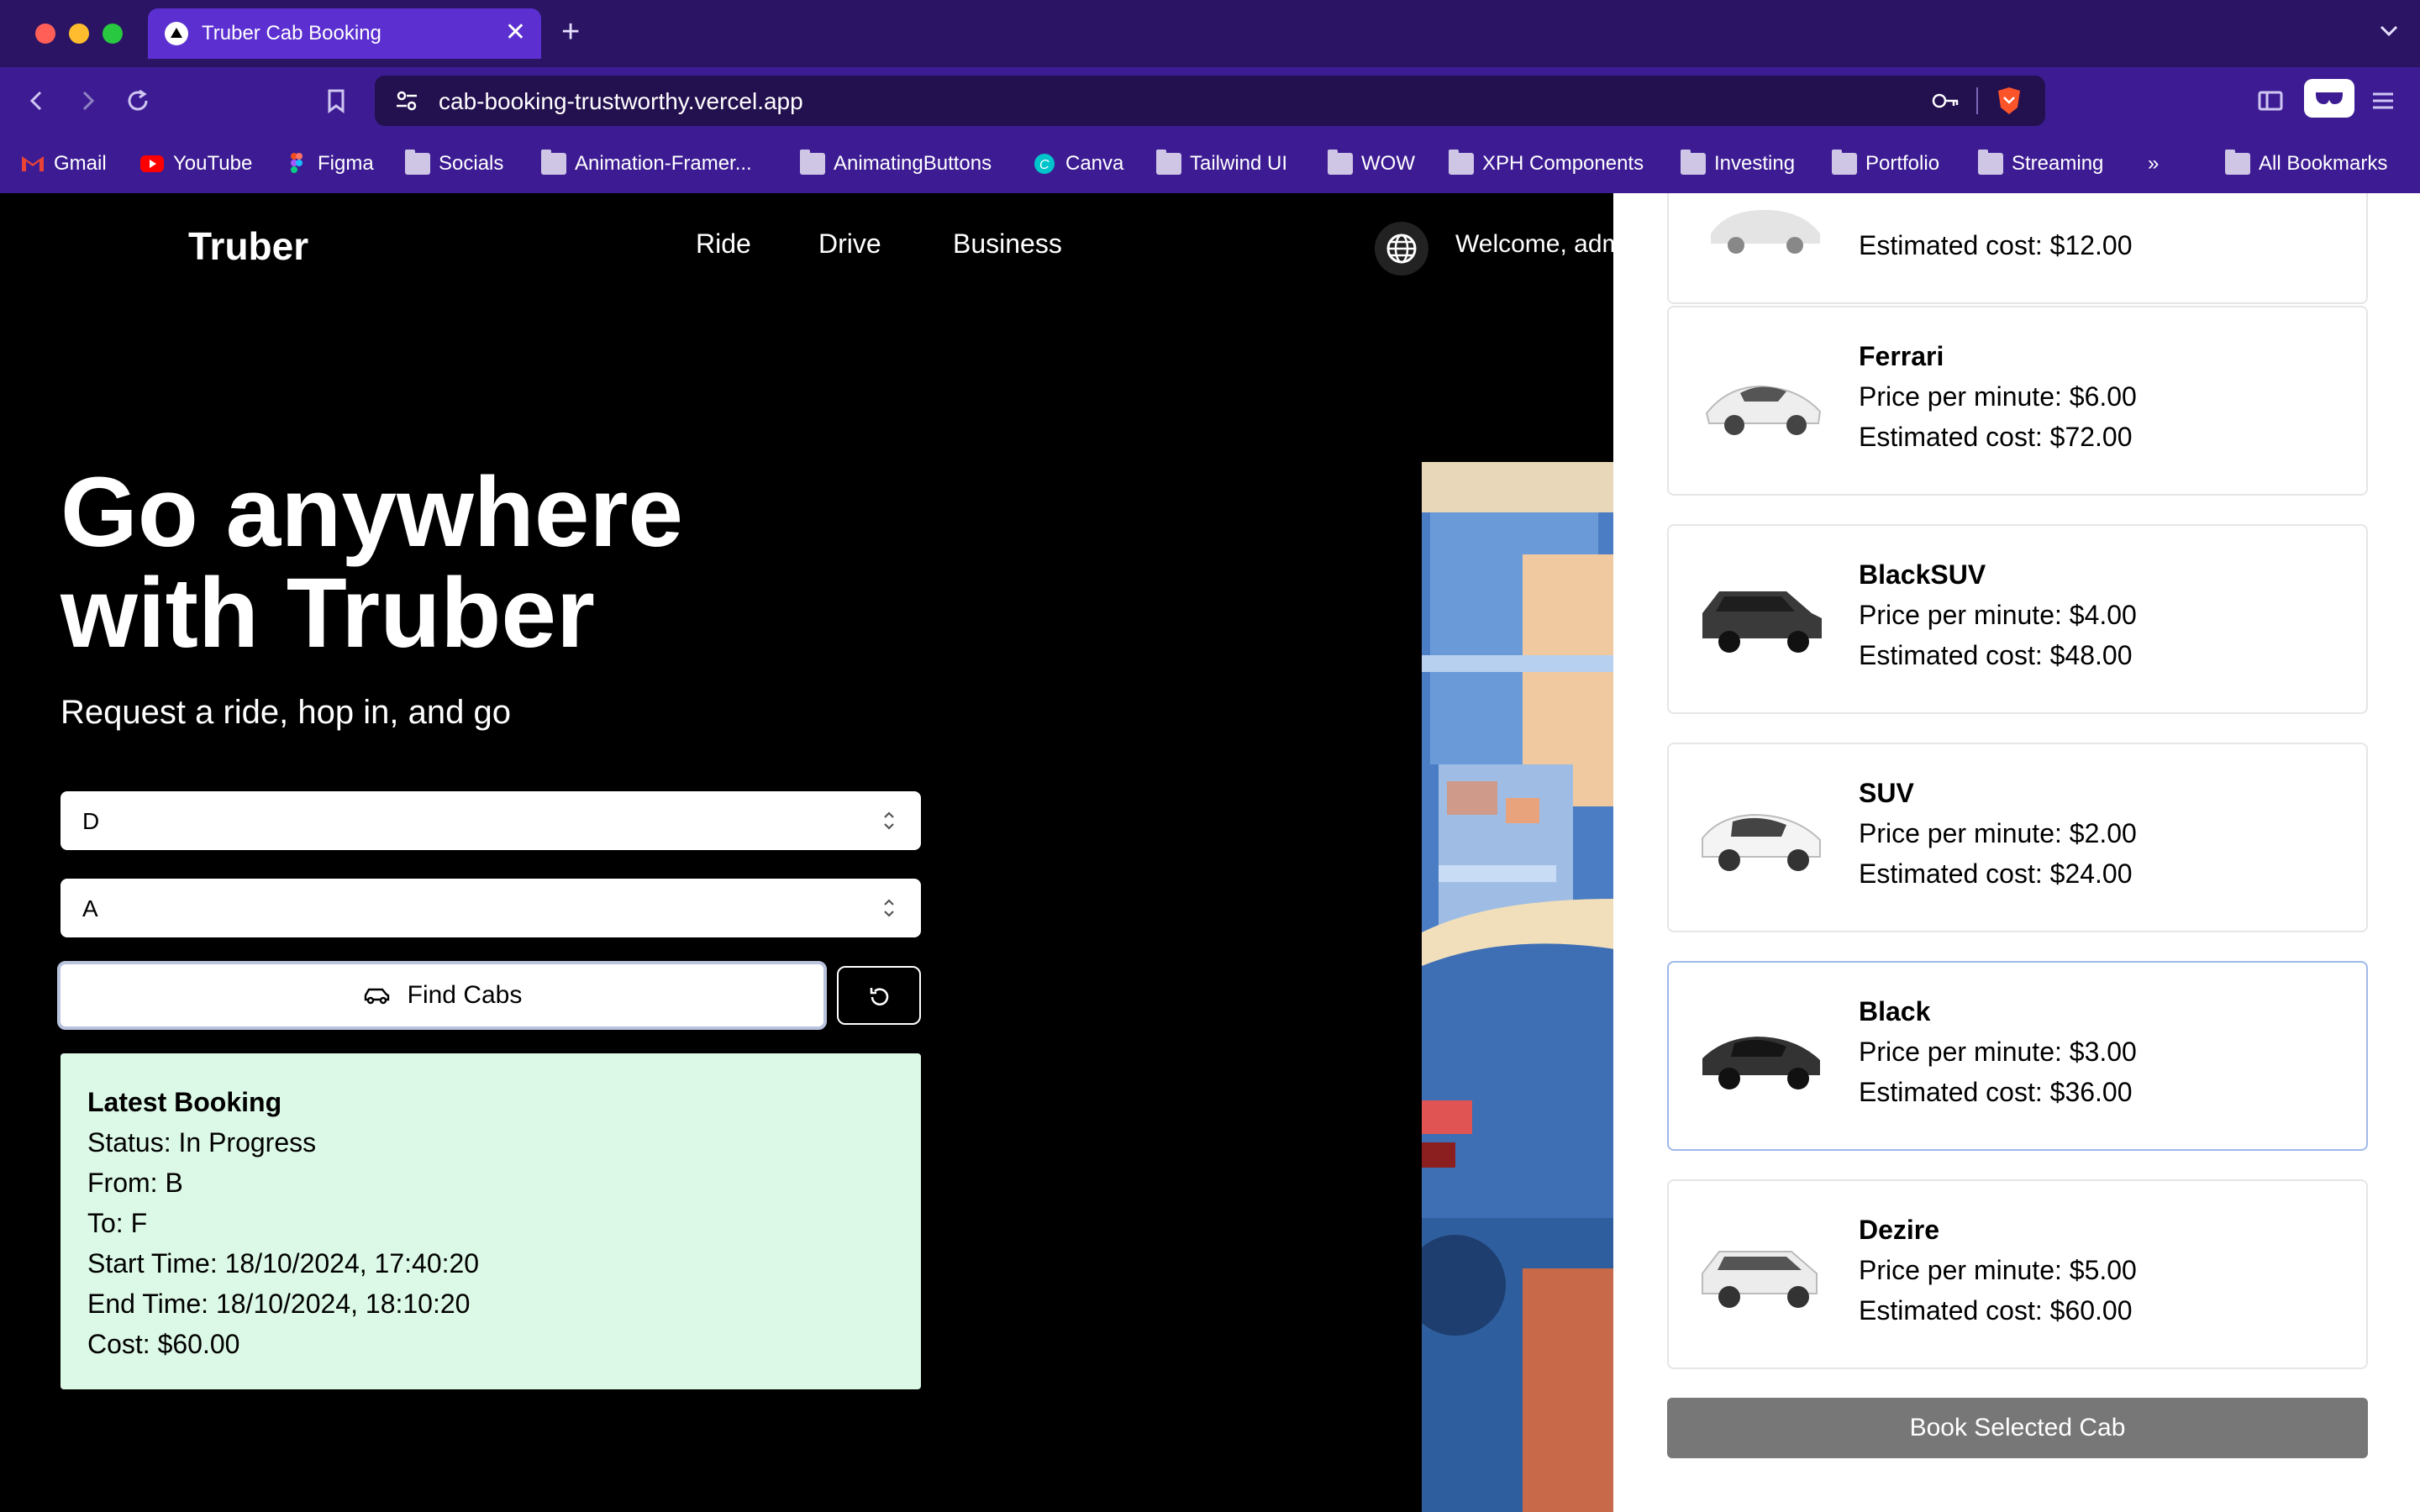 The image size is (2420, 1512). I want to click on booking-from: From: B, so click(135, 1183).